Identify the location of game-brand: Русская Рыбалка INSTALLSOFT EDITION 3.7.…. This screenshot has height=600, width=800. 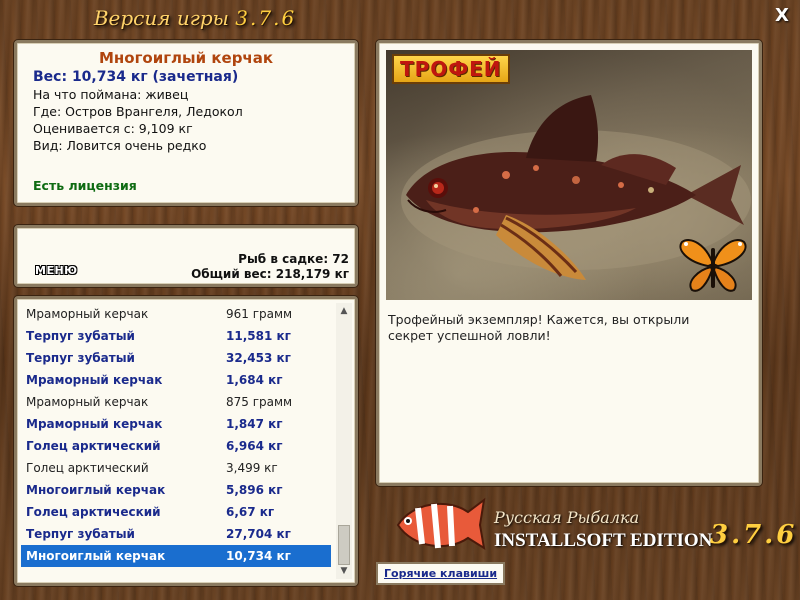
(591, 525).